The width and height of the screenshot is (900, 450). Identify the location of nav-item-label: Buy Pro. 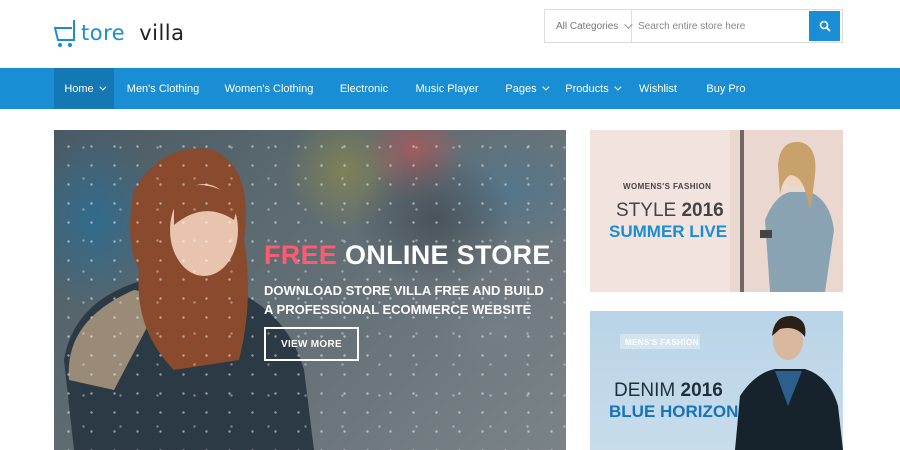
(726, 88).